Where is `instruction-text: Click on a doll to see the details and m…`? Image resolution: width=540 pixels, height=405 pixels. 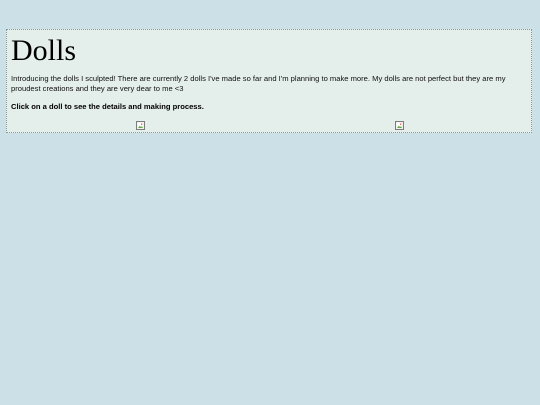
instruction-text: Click on a doll to see the details and m… is located at coordinates (107, 106).